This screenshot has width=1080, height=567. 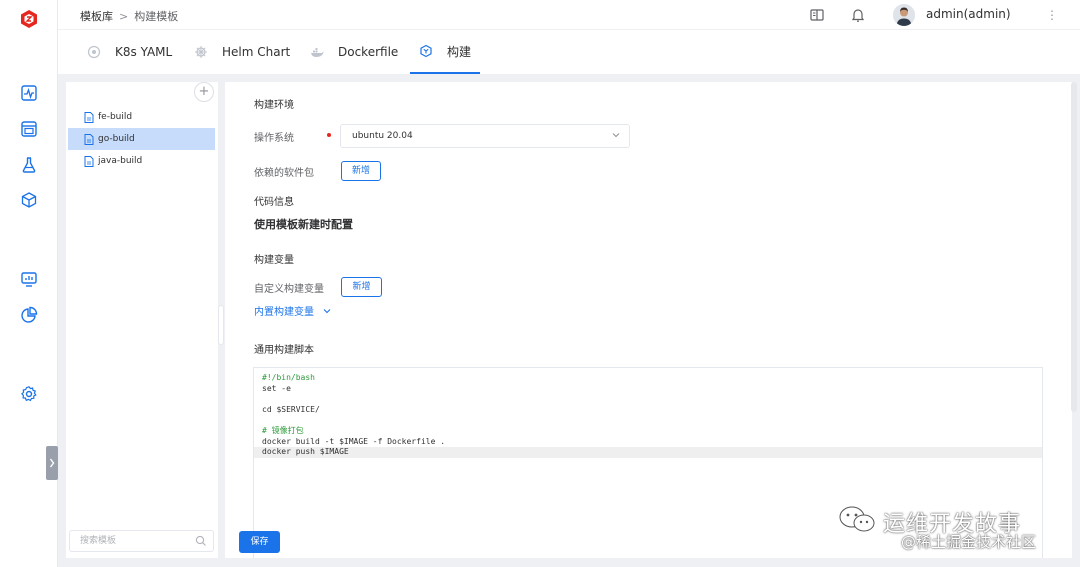 I want to click on builtin-variables-toggle: 内置构建变量, so click(x=293, y=310).